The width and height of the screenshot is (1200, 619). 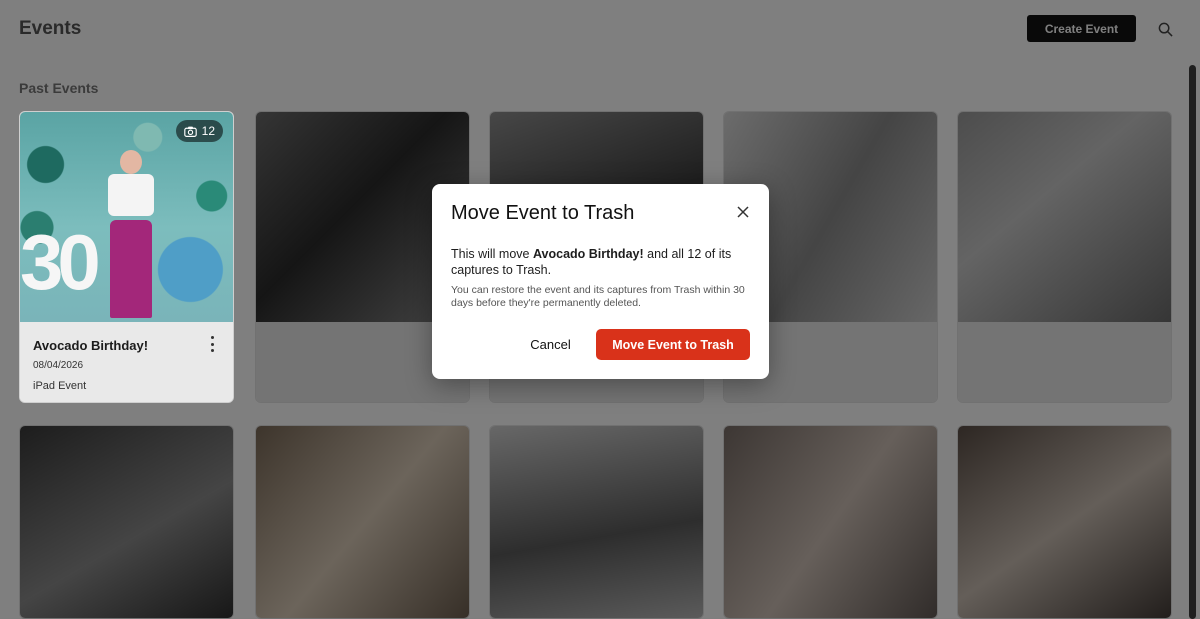 What do you see at coordinates (550, 344) in the screenshot?
I see `cancel-button: Cancel` at bounding box center [550, 344].